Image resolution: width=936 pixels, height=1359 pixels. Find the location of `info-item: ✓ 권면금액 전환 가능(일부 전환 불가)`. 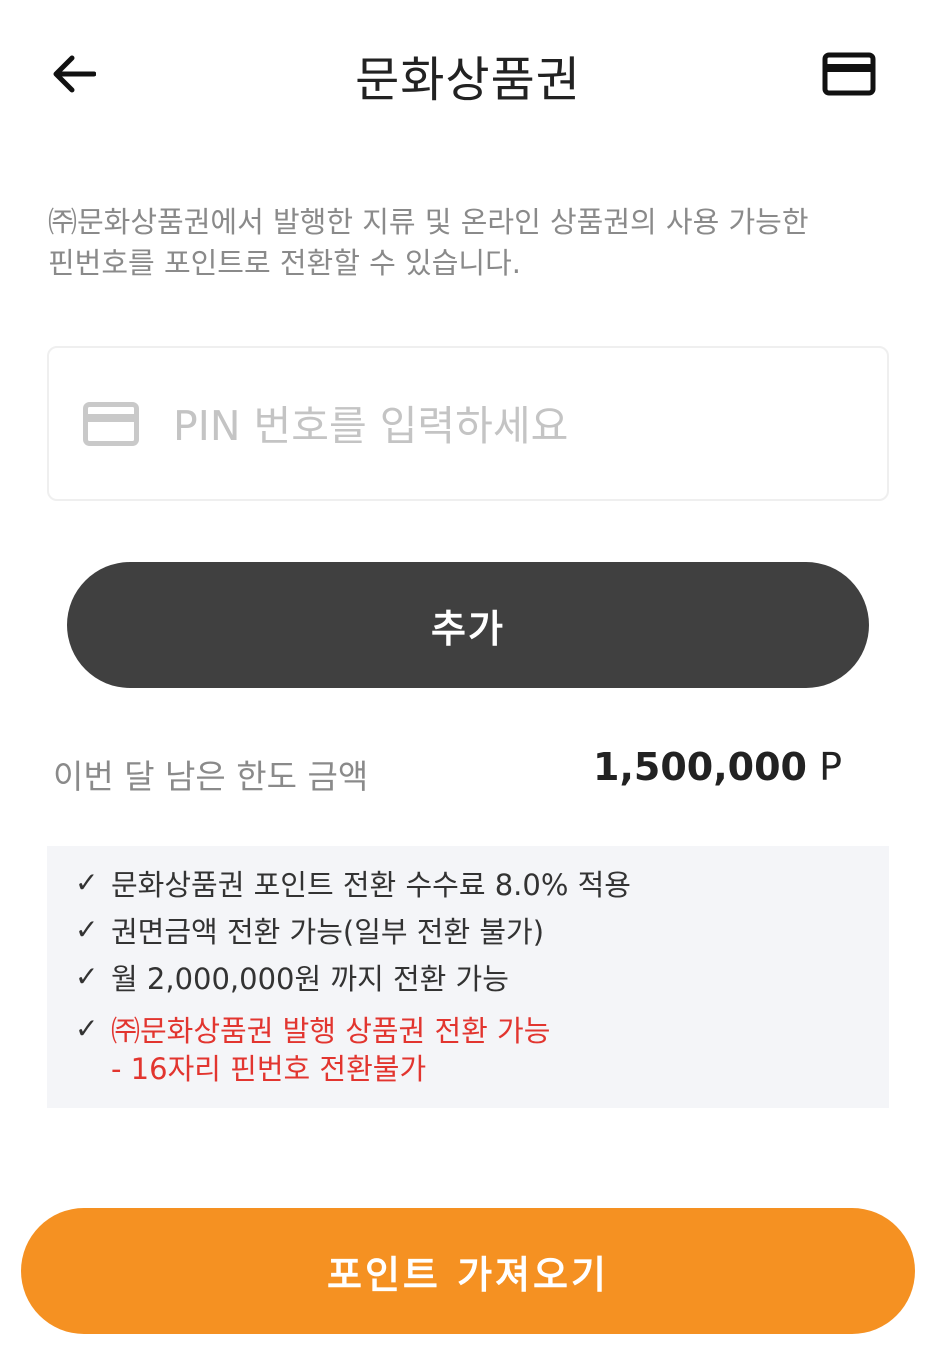

info-item: ✓ 권면금액 전환 가능(일부 전환 불가) is located at coordinates (309, 932).